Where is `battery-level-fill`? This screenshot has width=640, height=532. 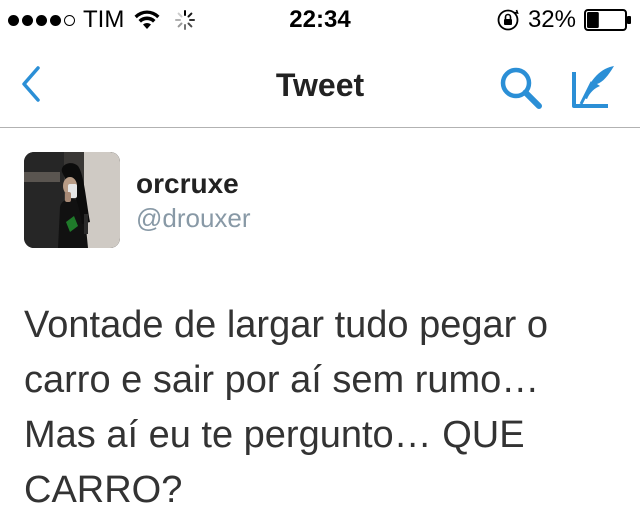 battery-level-fill is located at coordinates (593, 20).